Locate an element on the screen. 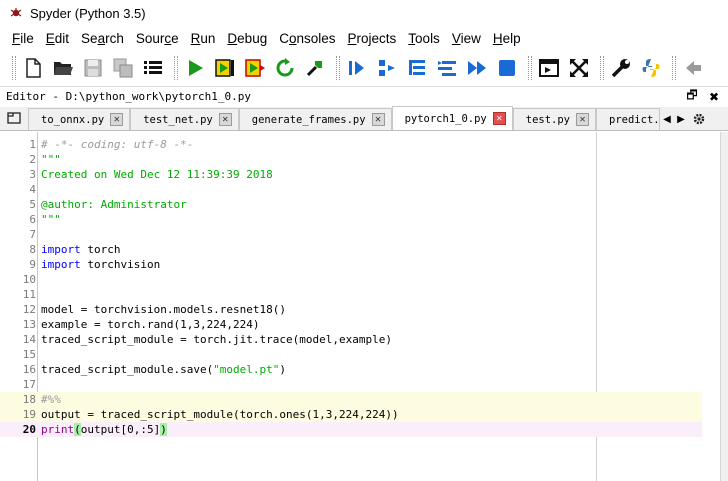  run-cell-button is located at coordinates (225, 68).